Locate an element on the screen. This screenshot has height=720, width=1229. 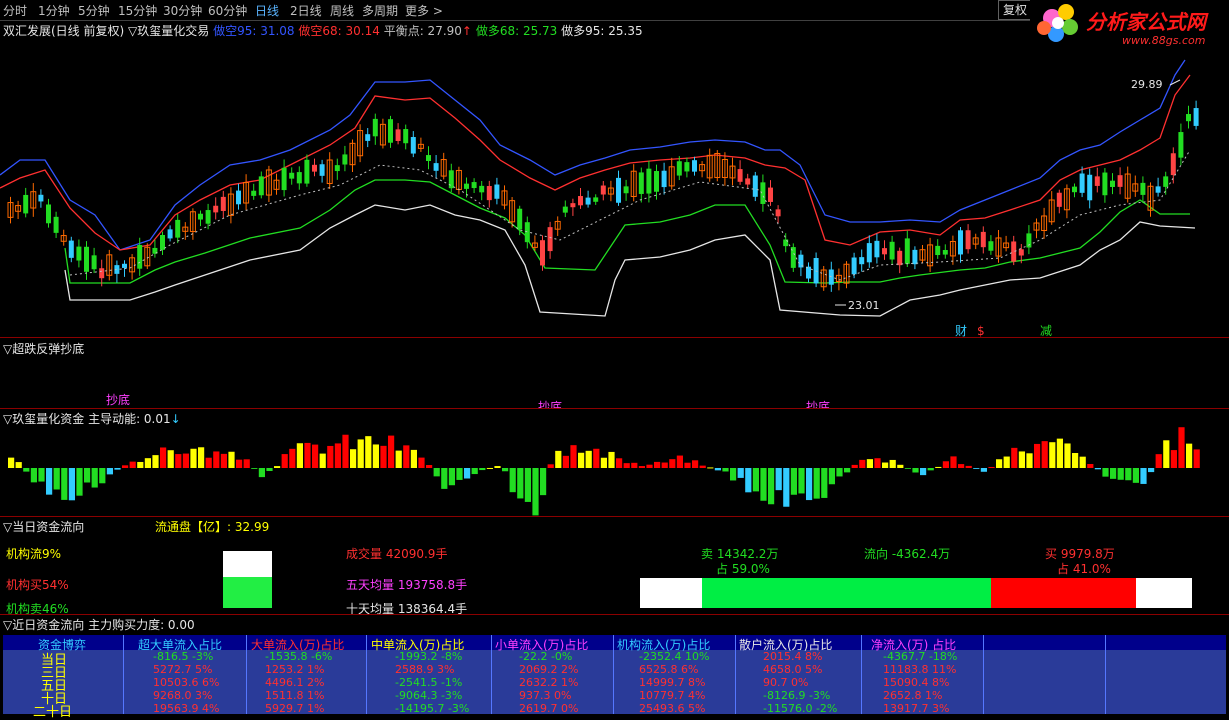
sell-segment is located at coordinates (846, 593).